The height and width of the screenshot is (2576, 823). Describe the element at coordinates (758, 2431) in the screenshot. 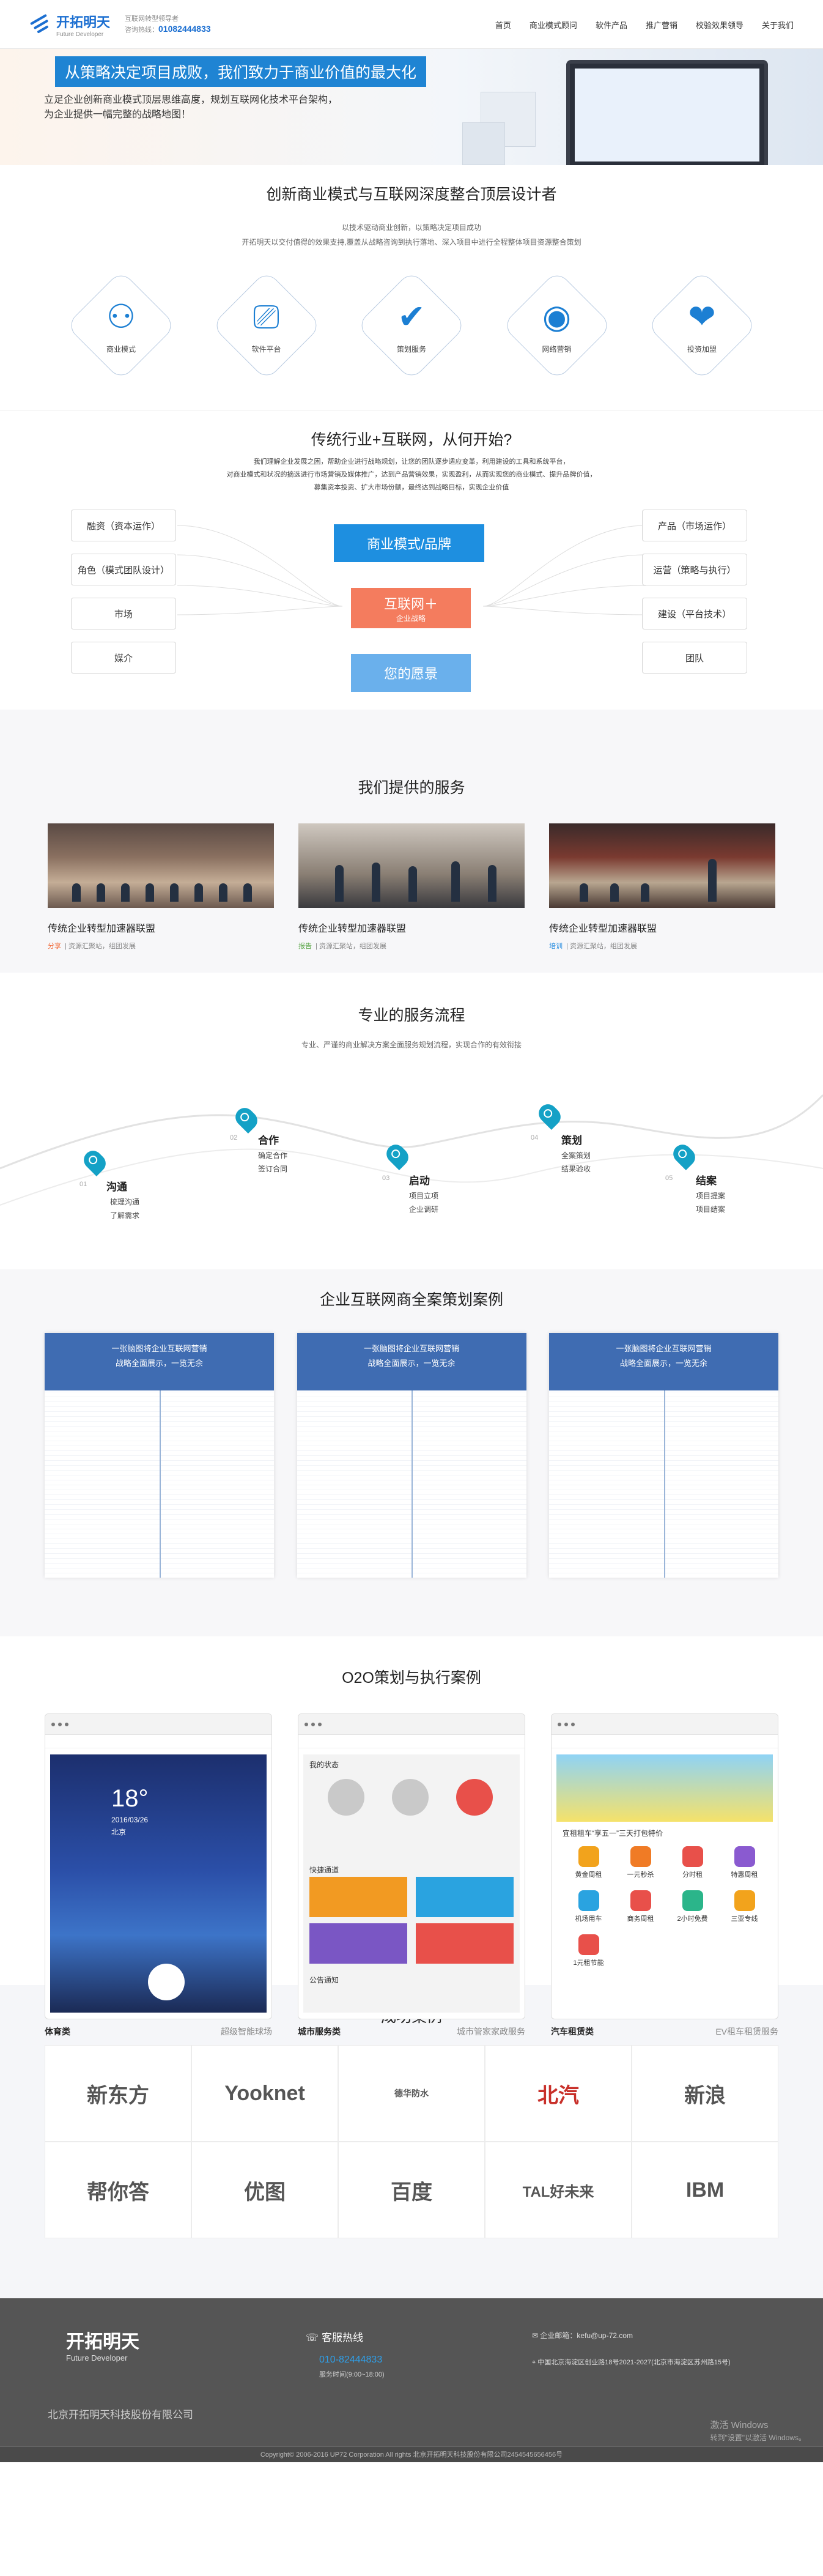

I see `windows-watermark: 激活 Windows 转到"设置"以激活 Windows。` at that location.